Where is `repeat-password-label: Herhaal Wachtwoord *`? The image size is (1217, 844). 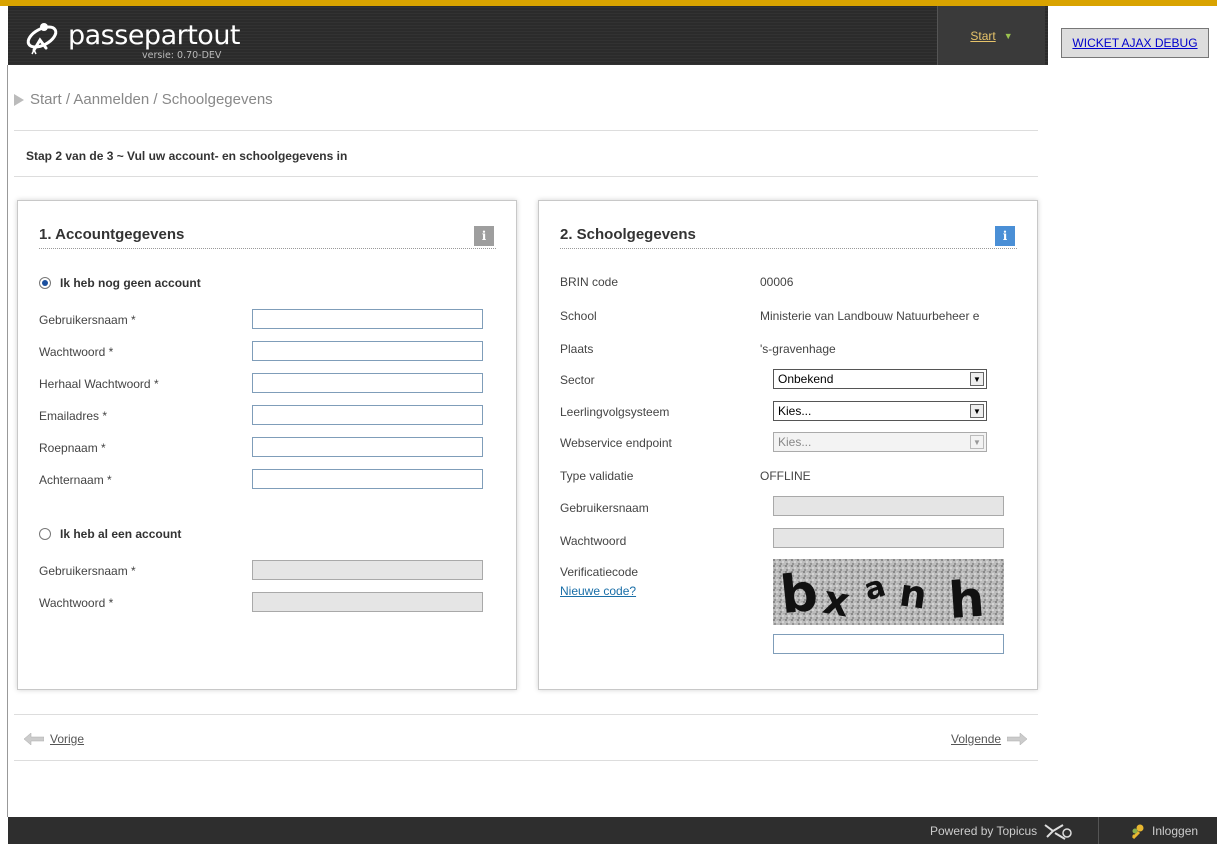
repeat-password-label: Herhaal Wachtwoord * is located at coordinates (99, 384).